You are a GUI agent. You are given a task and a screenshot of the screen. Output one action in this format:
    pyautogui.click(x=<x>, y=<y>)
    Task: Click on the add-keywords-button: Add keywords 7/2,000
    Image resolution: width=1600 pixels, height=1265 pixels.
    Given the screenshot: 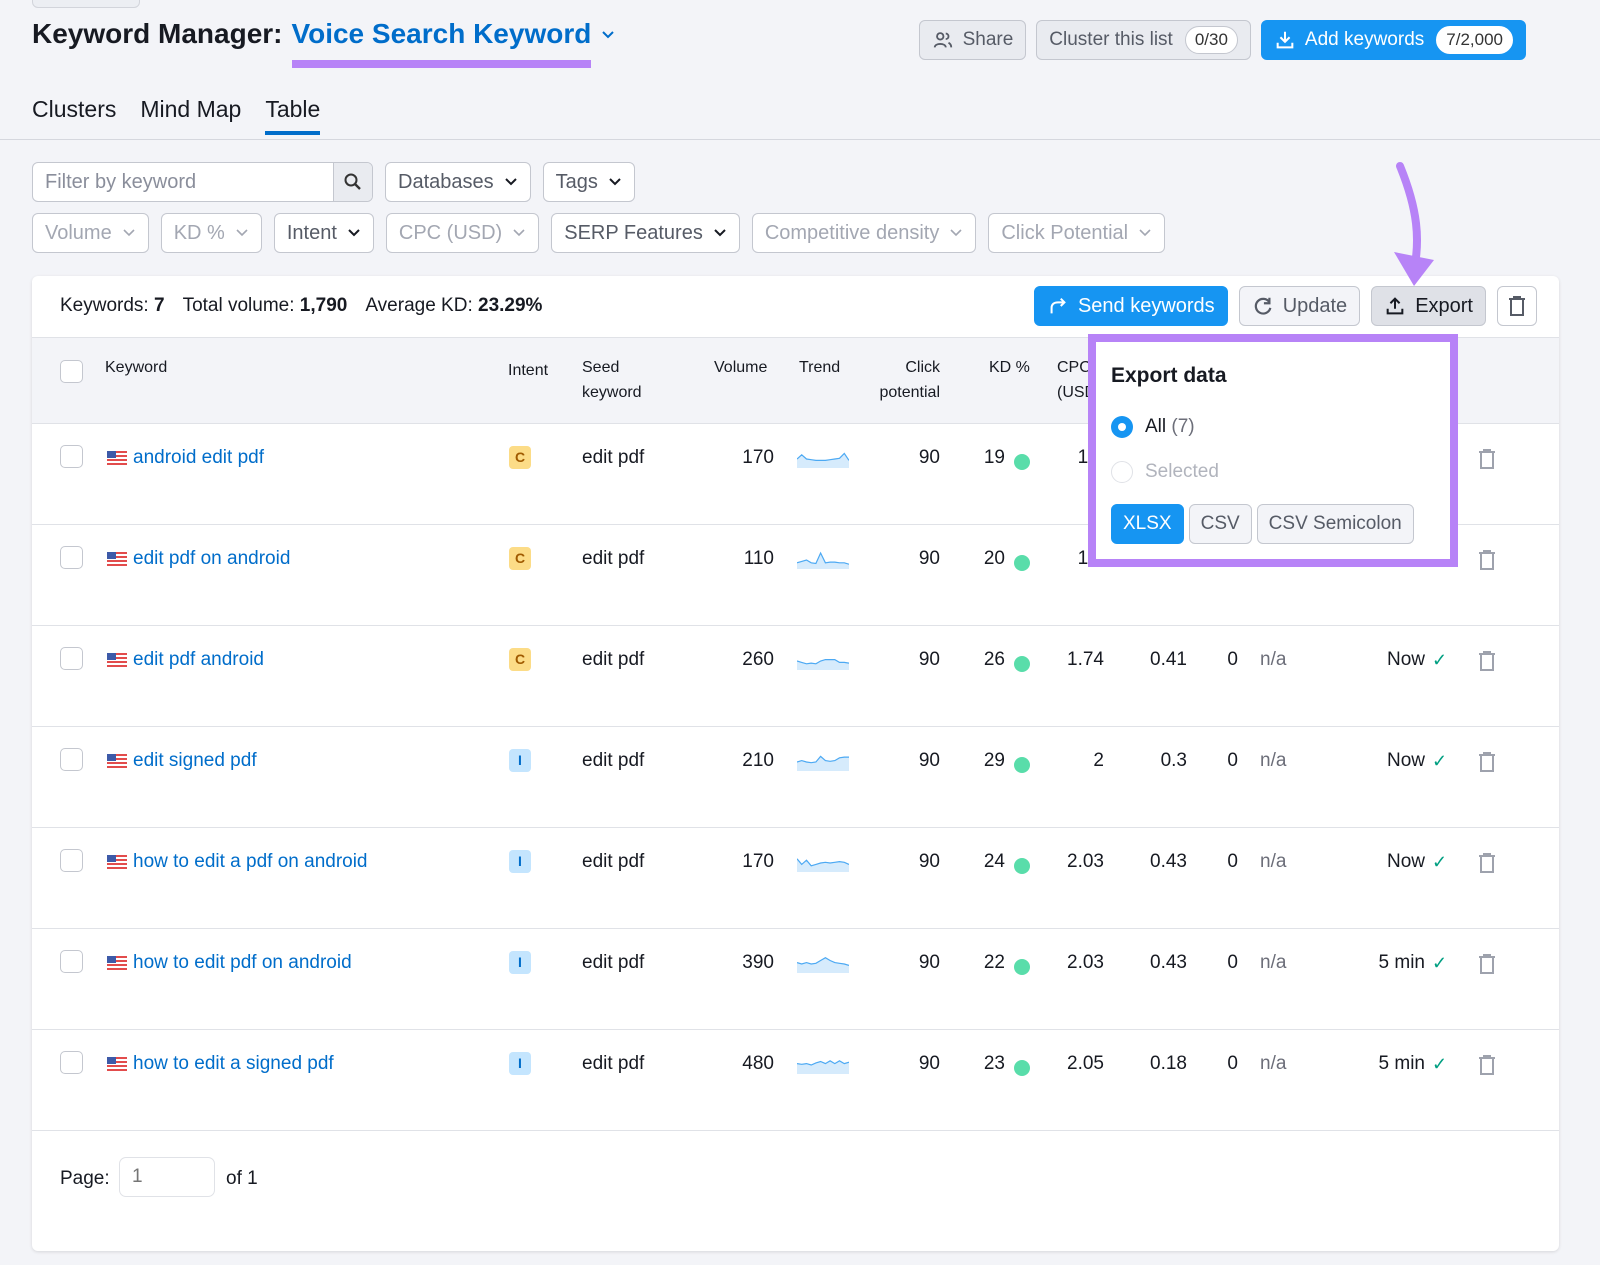 What is the action you would take?
    pyautogui.click(x=1393, y=40)
    